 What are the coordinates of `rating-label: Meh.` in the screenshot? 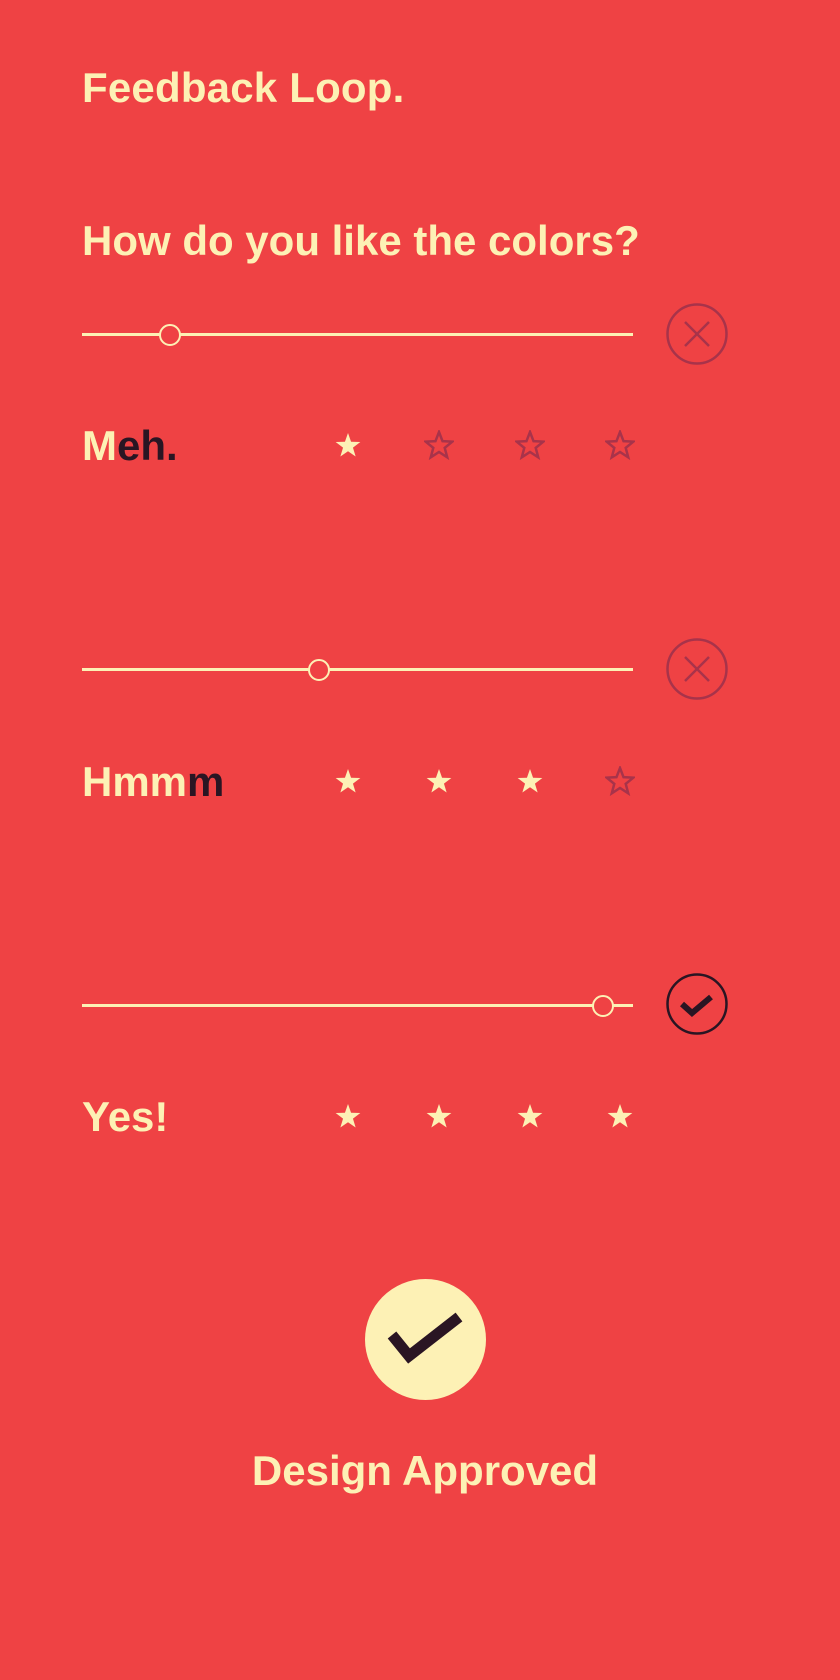 It's located at (130, 446).